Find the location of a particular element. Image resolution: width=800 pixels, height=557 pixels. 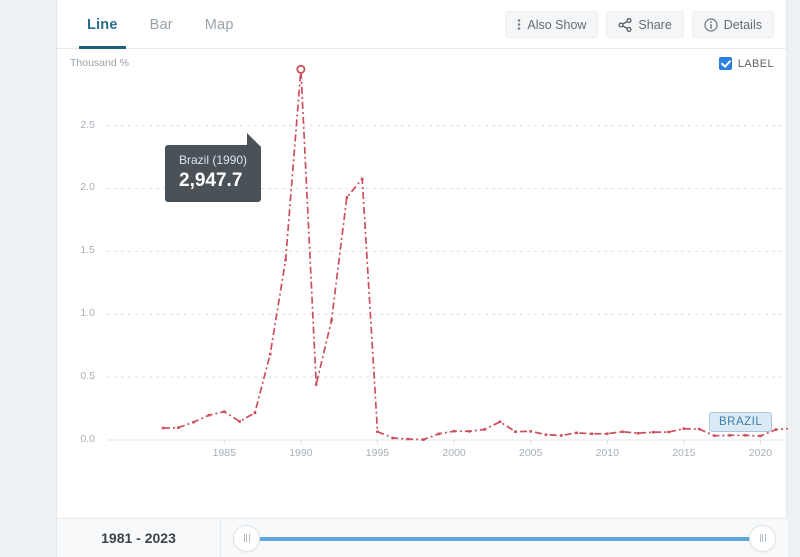

y-axis-tick: 2.5 is located at coordinates (87, 124).